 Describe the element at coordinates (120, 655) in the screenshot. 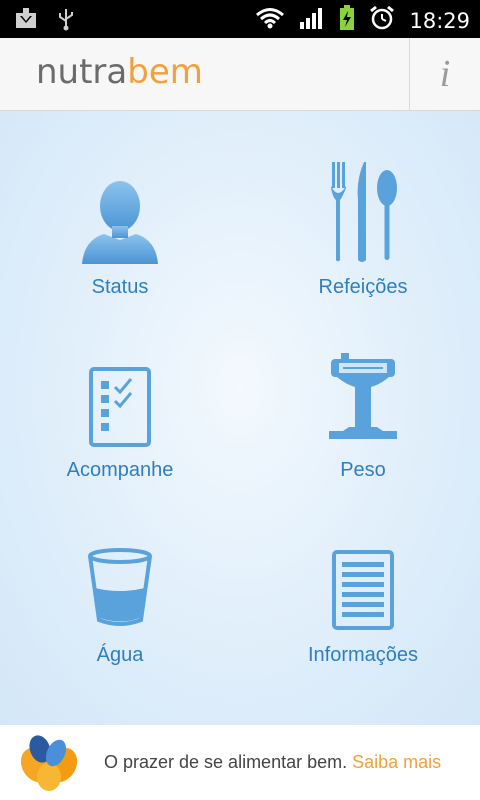

I see `menu-label-agua: Água` at that location.